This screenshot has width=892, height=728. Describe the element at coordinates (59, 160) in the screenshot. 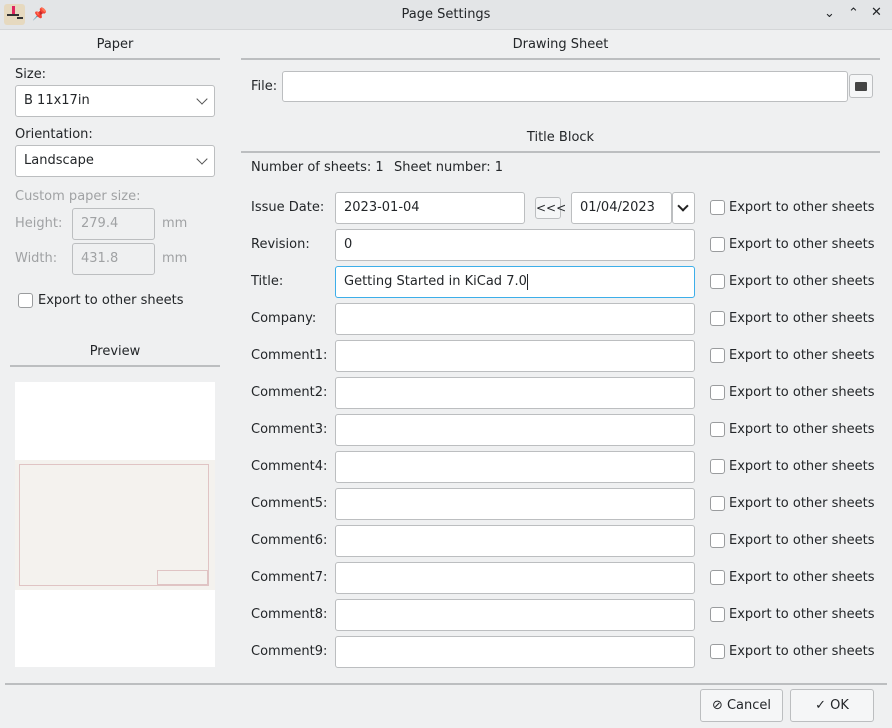

I see `orientation-value: Landscape` at that location.